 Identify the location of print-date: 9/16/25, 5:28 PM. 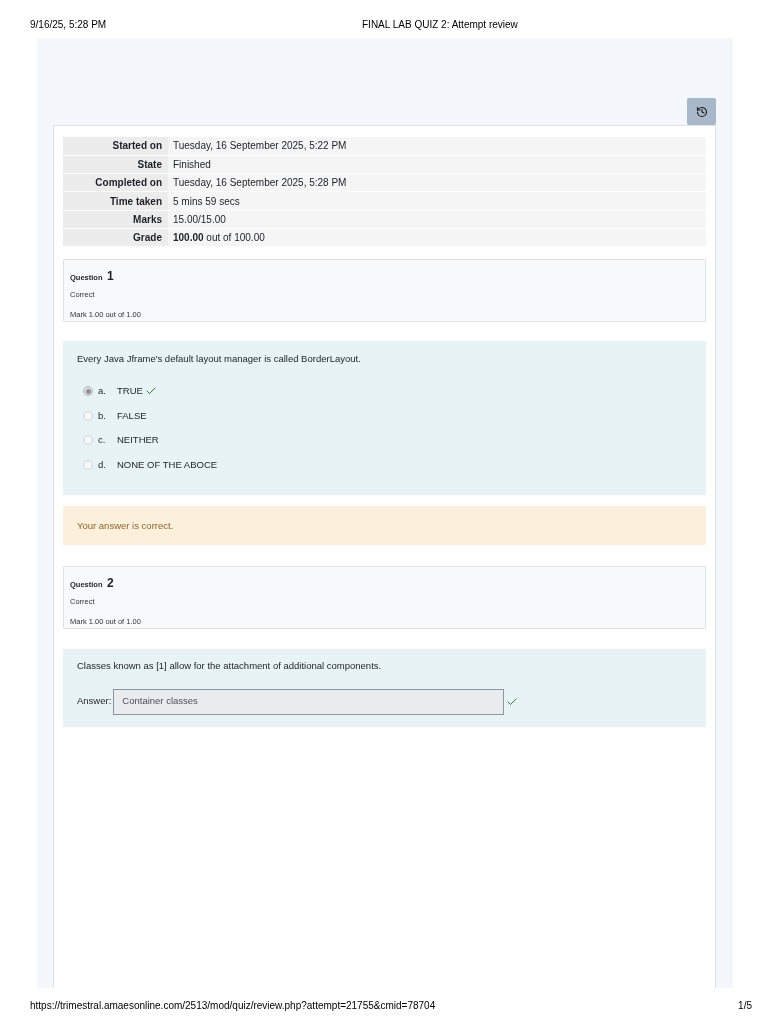
(68, 25).